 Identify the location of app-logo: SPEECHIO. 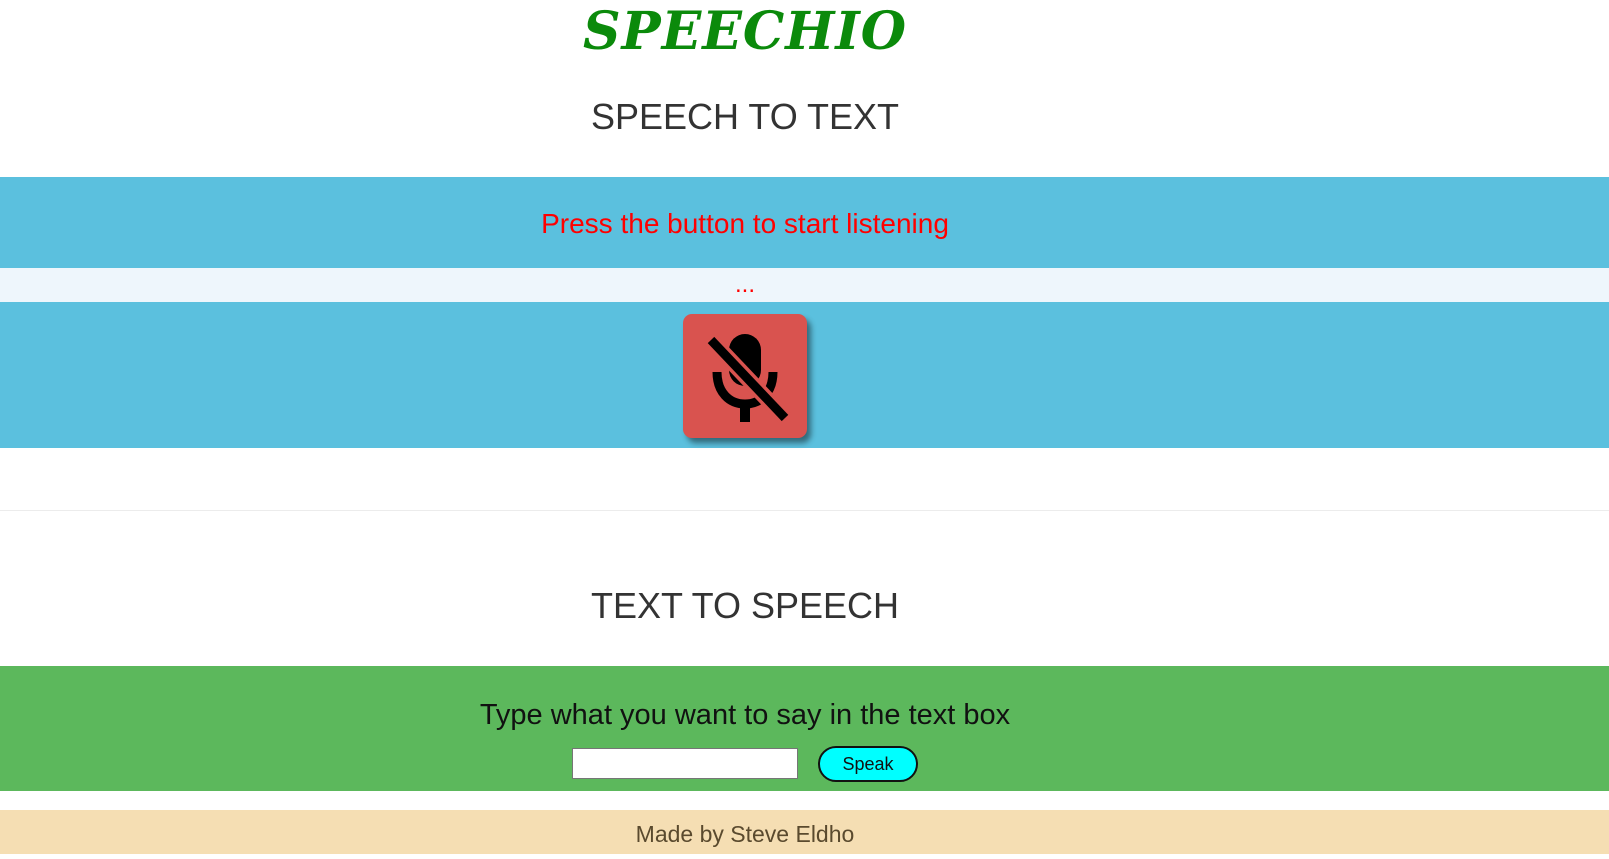
(745, 31).